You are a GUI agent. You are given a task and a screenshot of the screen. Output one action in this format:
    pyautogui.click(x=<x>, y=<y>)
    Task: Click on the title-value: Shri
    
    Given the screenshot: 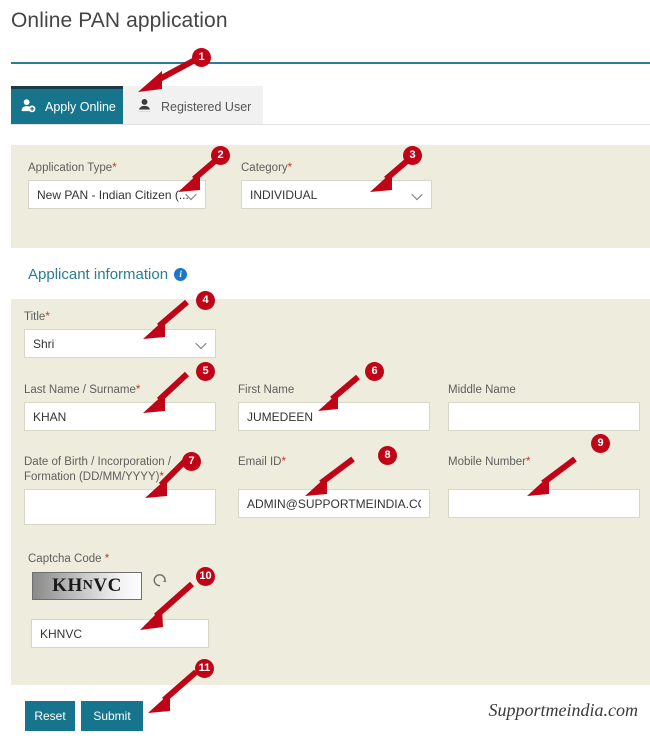 What is the action you would take?
    pyautogui.click(x=44, y=343)
    